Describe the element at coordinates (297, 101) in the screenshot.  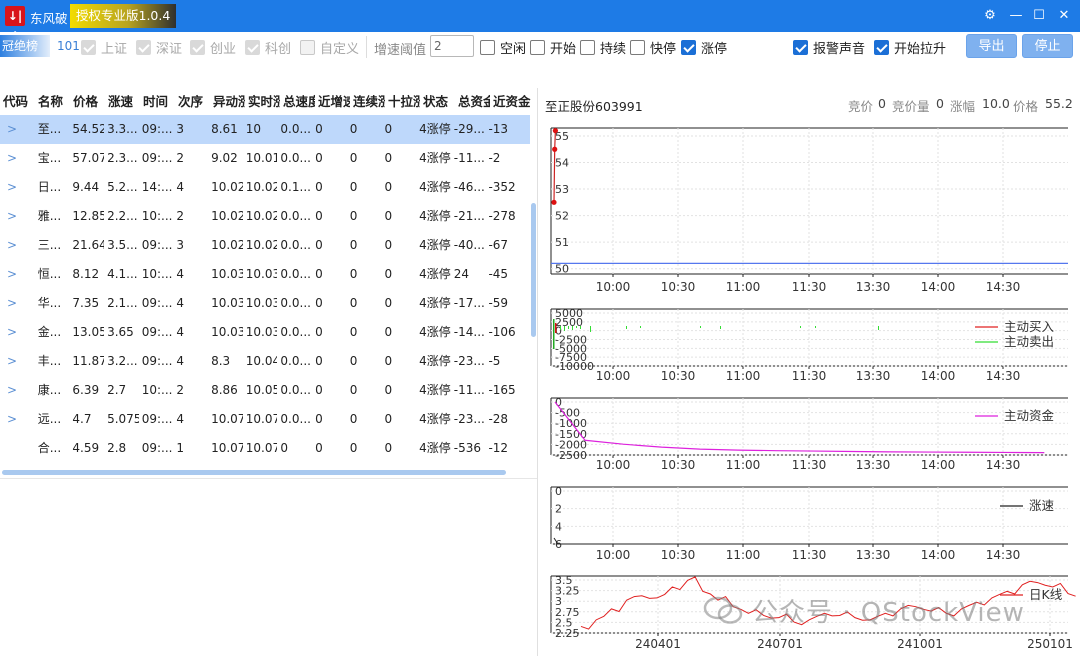
I see `column-header: 总速度` at that location.